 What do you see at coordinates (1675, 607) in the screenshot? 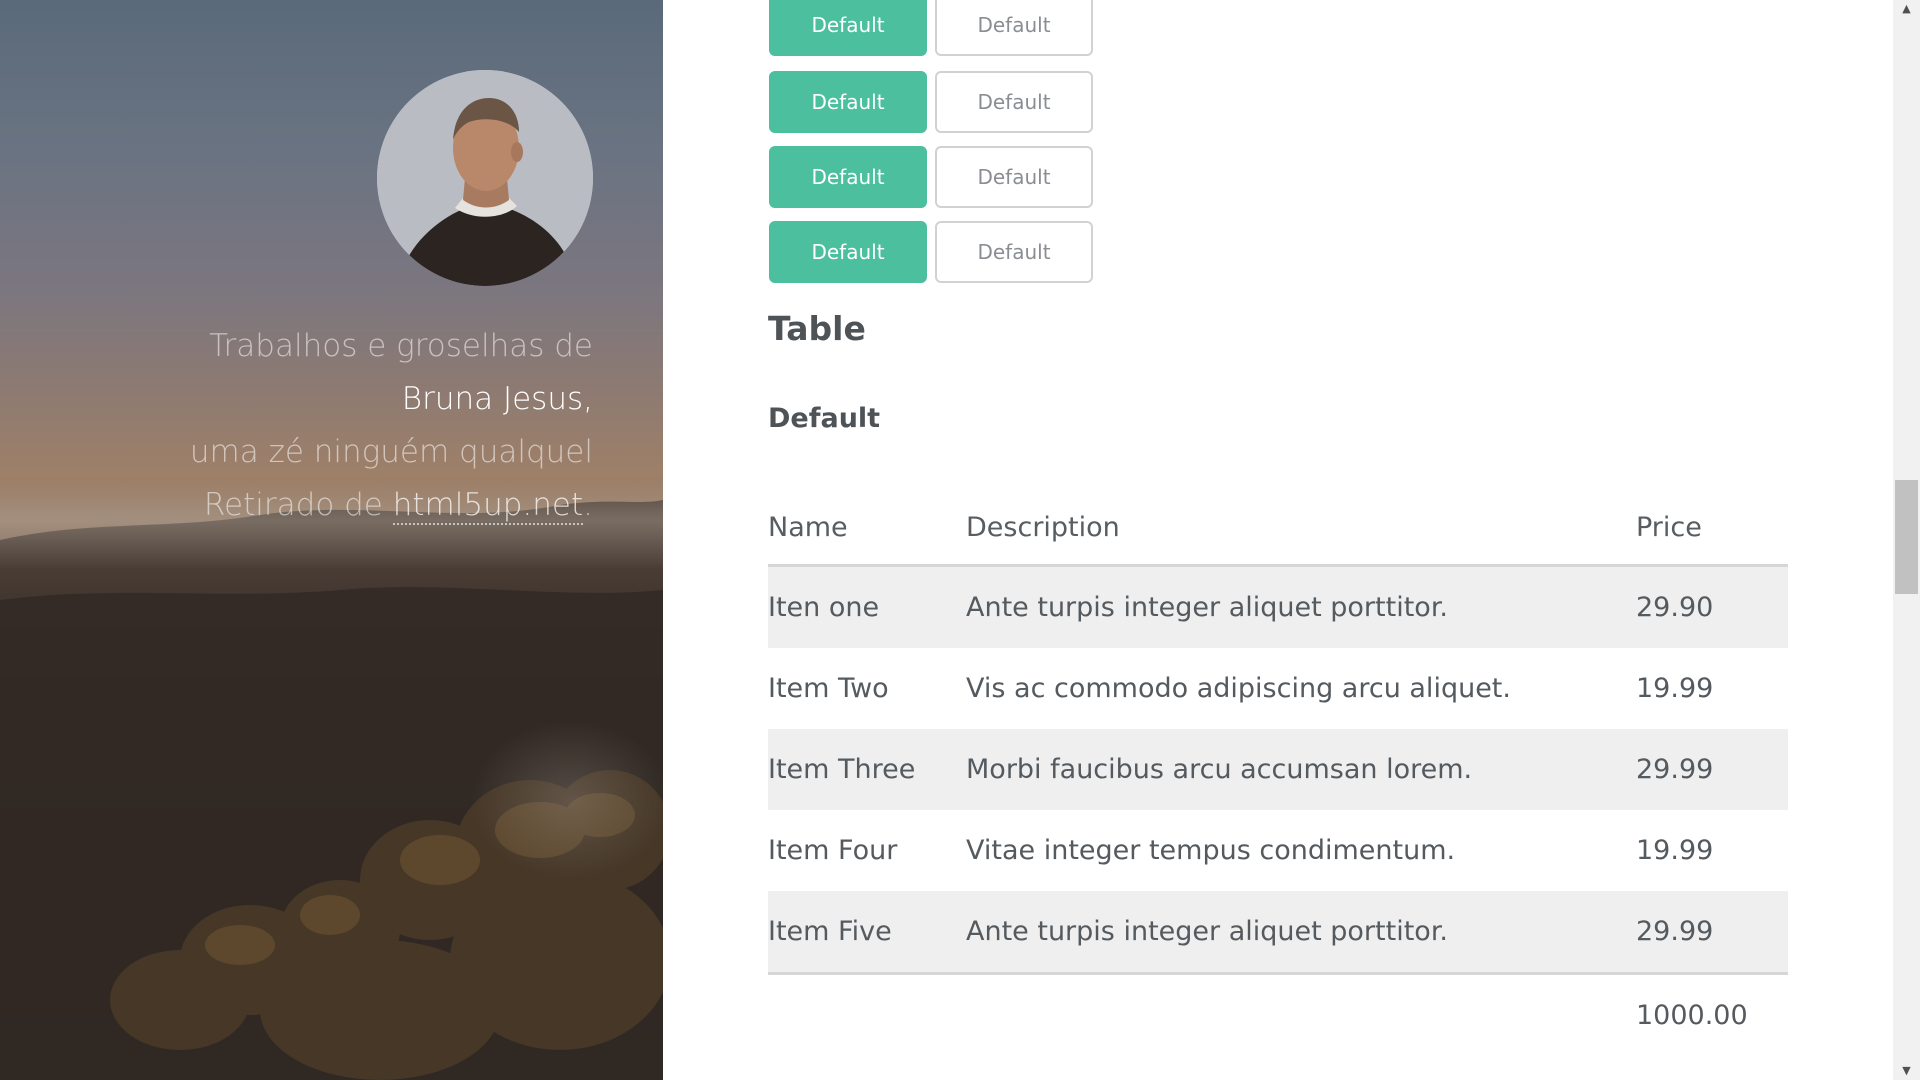
I see `cell-price: 29.90` at bounding box center [1675, 607].